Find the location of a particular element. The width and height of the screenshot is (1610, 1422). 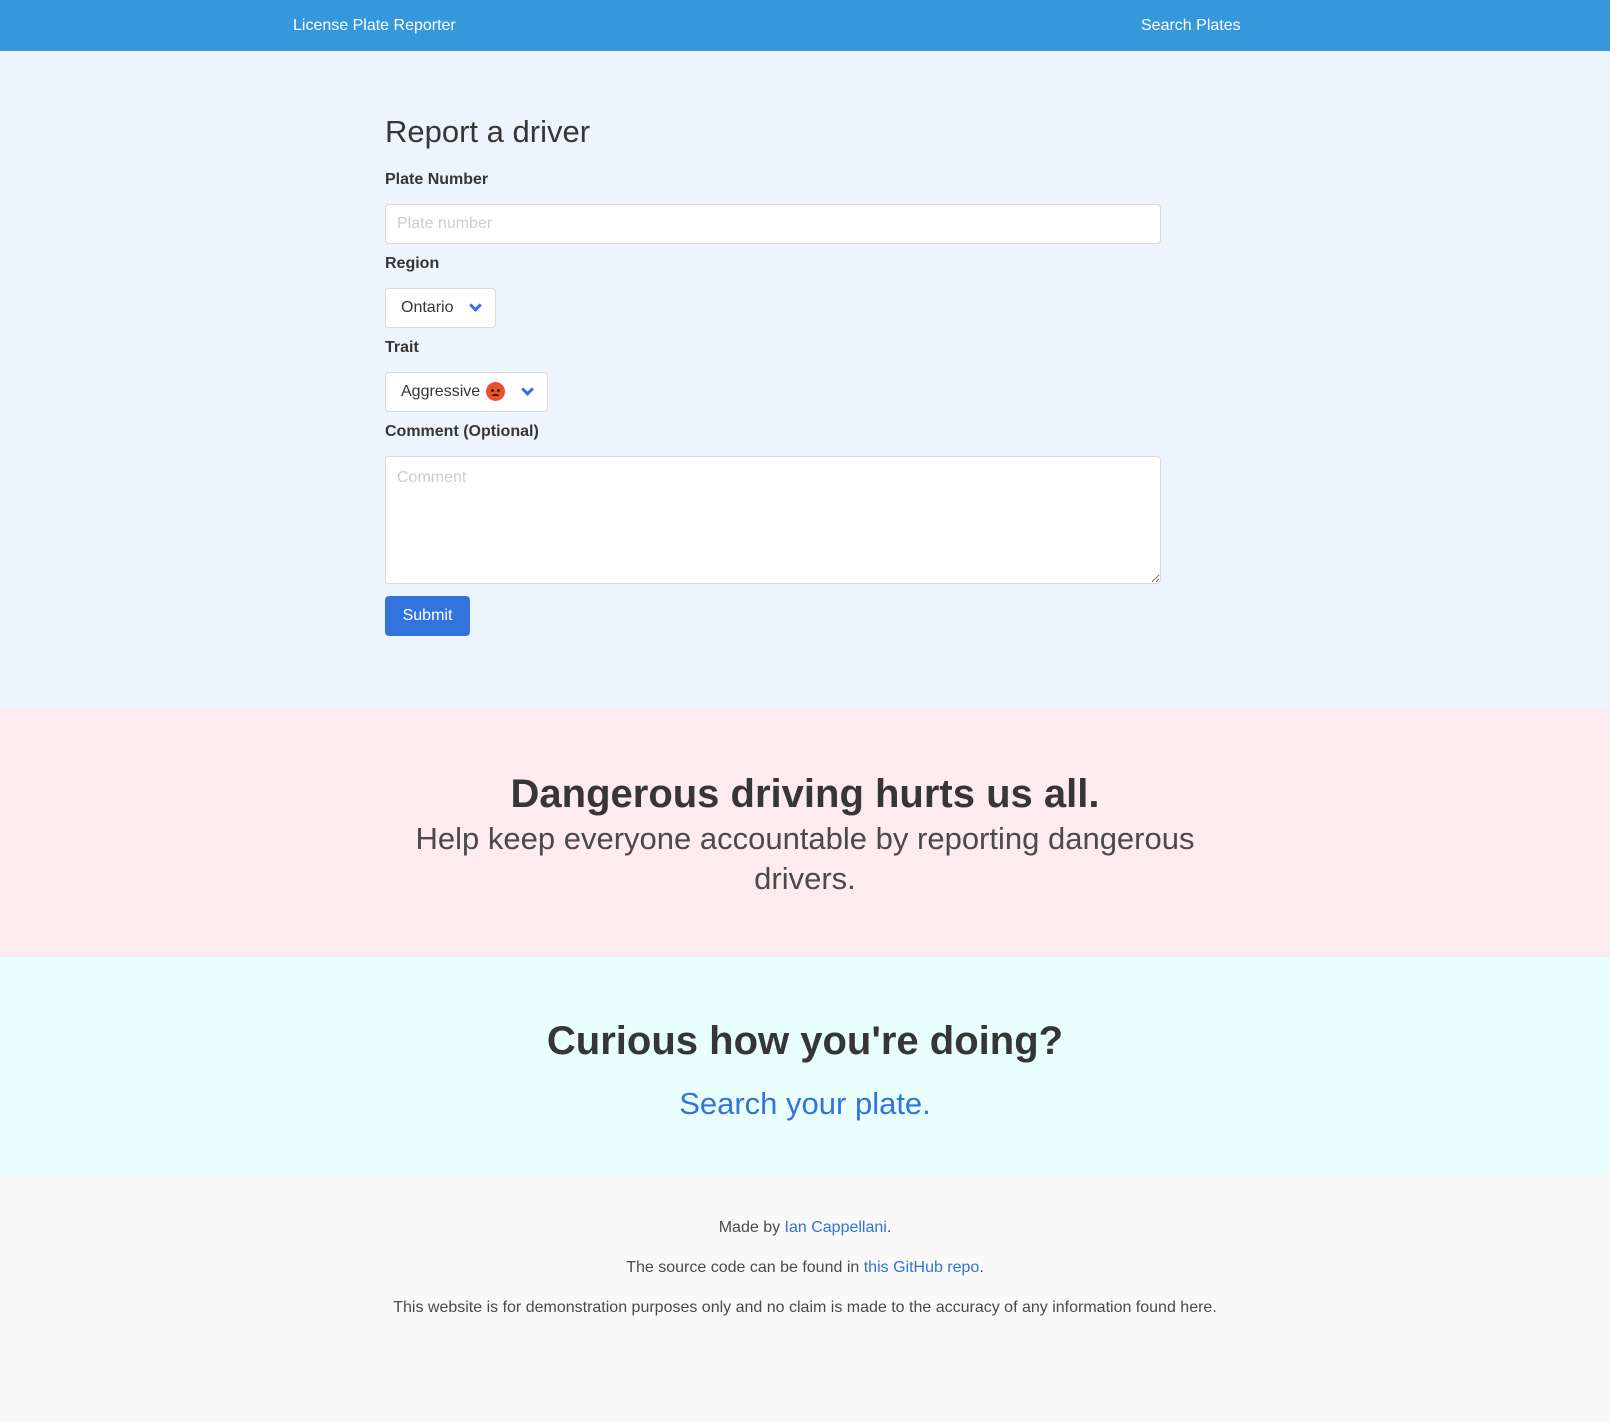

banner-title: Dangerous driving hurts us all. is located at coordinates (805, 794).